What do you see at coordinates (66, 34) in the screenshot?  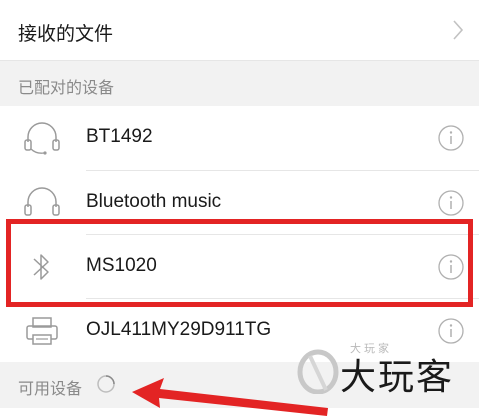 I see `received-files-label: 接收的文件` at bounding box center [66, 34].